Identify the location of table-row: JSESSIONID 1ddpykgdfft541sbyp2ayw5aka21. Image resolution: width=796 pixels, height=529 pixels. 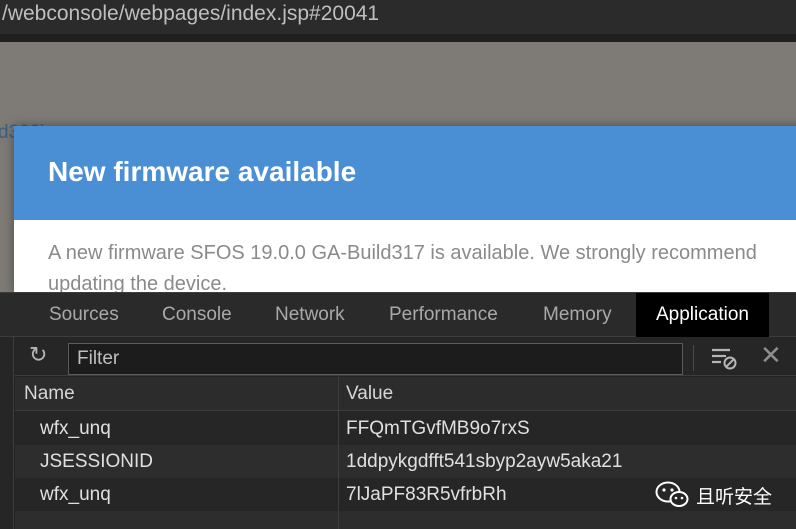
(405, 461).